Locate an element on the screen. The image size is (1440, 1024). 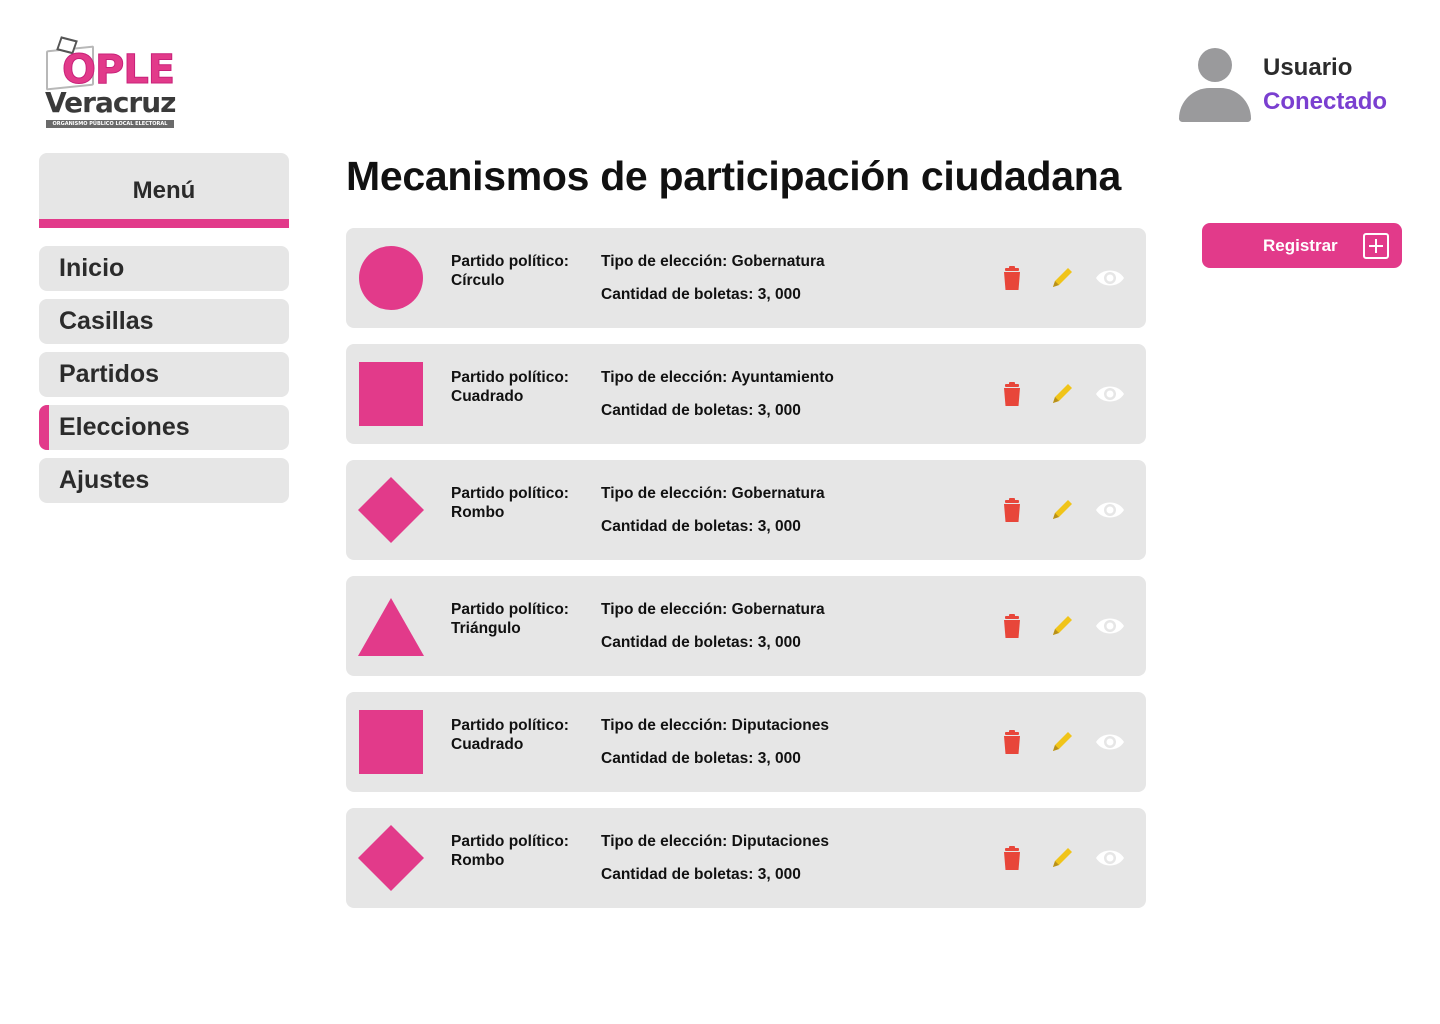
party-label: Partido político: Rombo is located at coordinates (521, 851).